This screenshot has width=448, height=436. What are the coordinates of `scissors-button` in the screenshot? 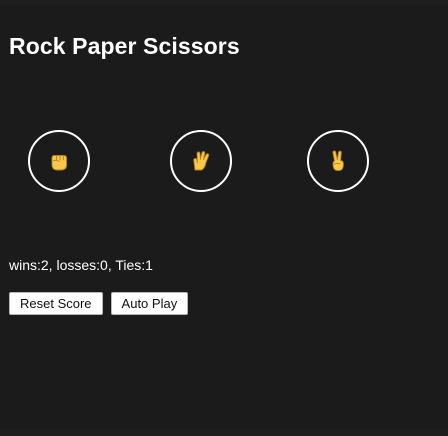 It's located at (338, 161).